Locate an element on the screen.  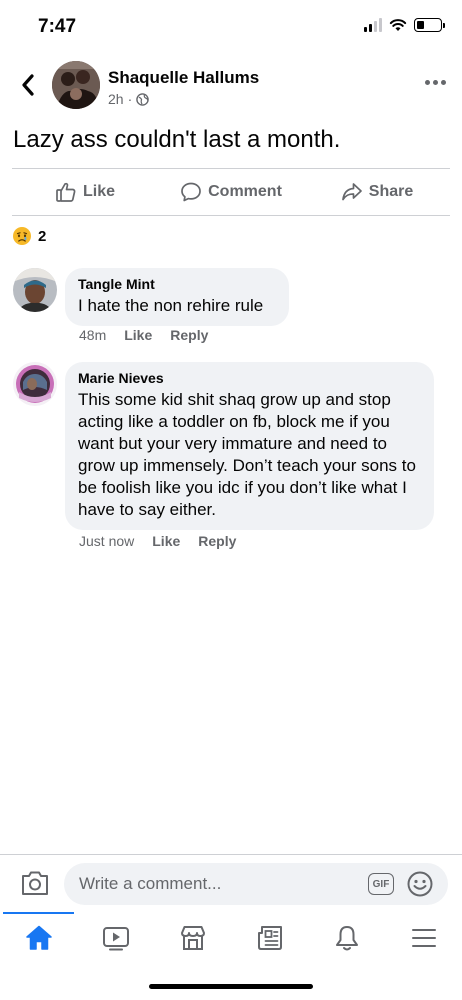
status-time: 7:47 is located at coordinates (57, 26).